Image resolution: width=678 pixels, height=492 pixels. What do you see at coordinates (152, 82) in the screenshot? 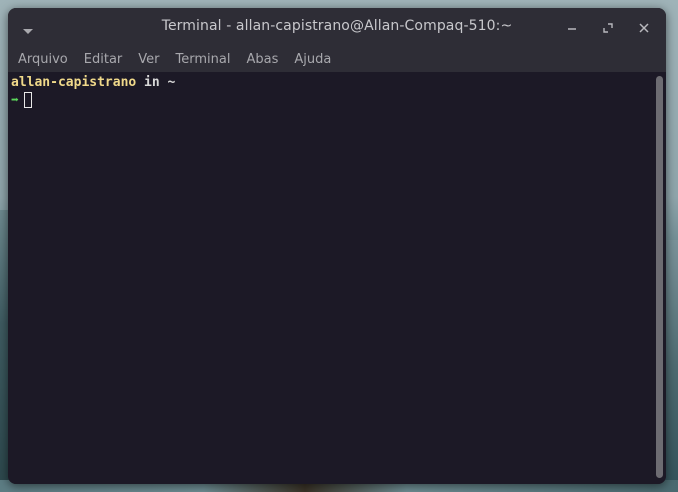
I see `prompt-in: in` at bounding box center [152, 82].